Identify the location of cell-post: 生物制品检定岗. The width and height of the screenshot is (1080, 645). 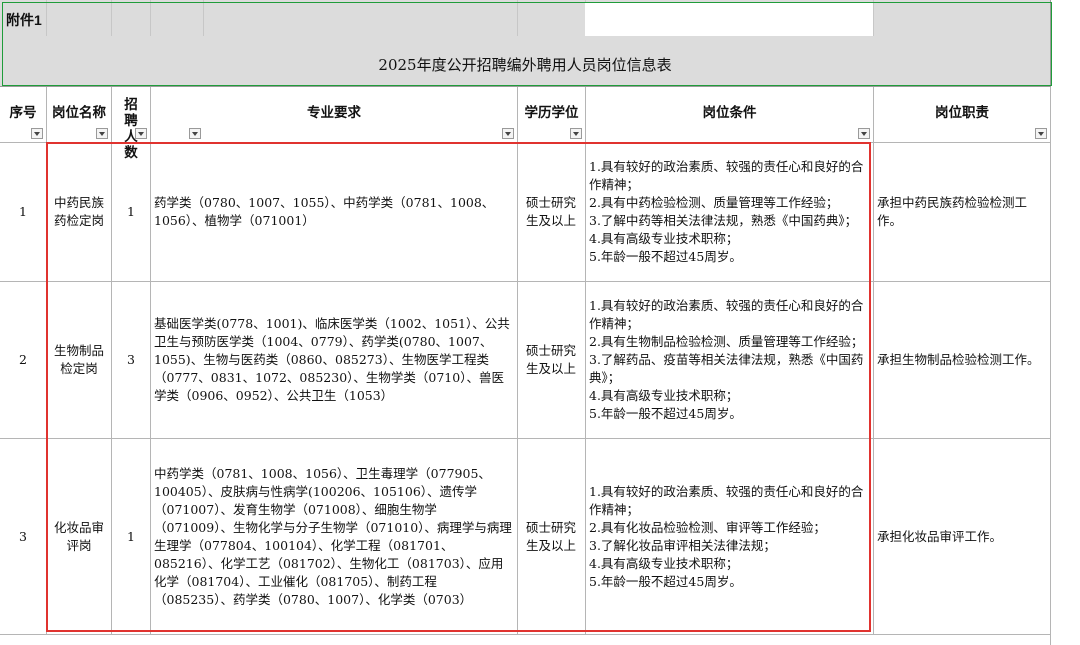
(79, 360).